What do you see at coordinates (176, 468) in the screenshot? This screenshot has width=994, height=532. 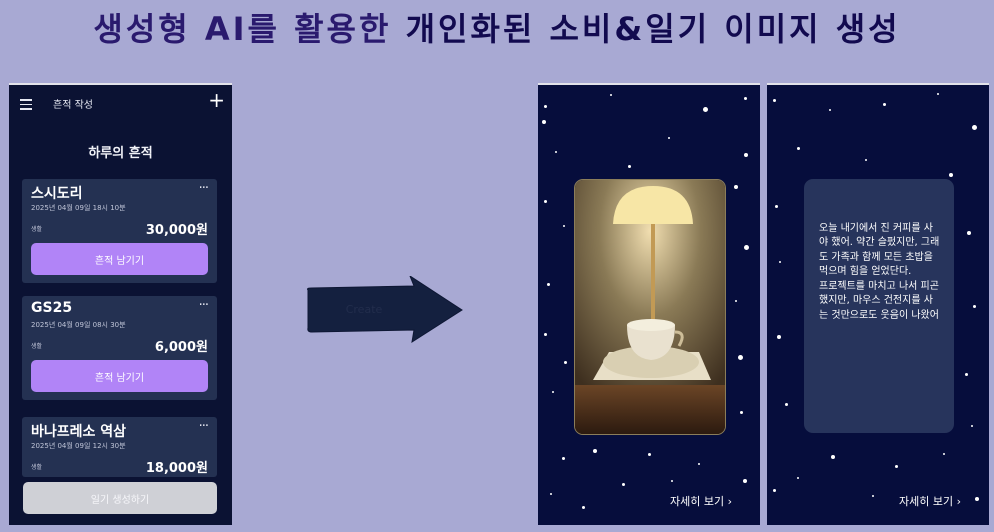 I see `expense-amount: 18,000원` at bounding box center [176, 468].